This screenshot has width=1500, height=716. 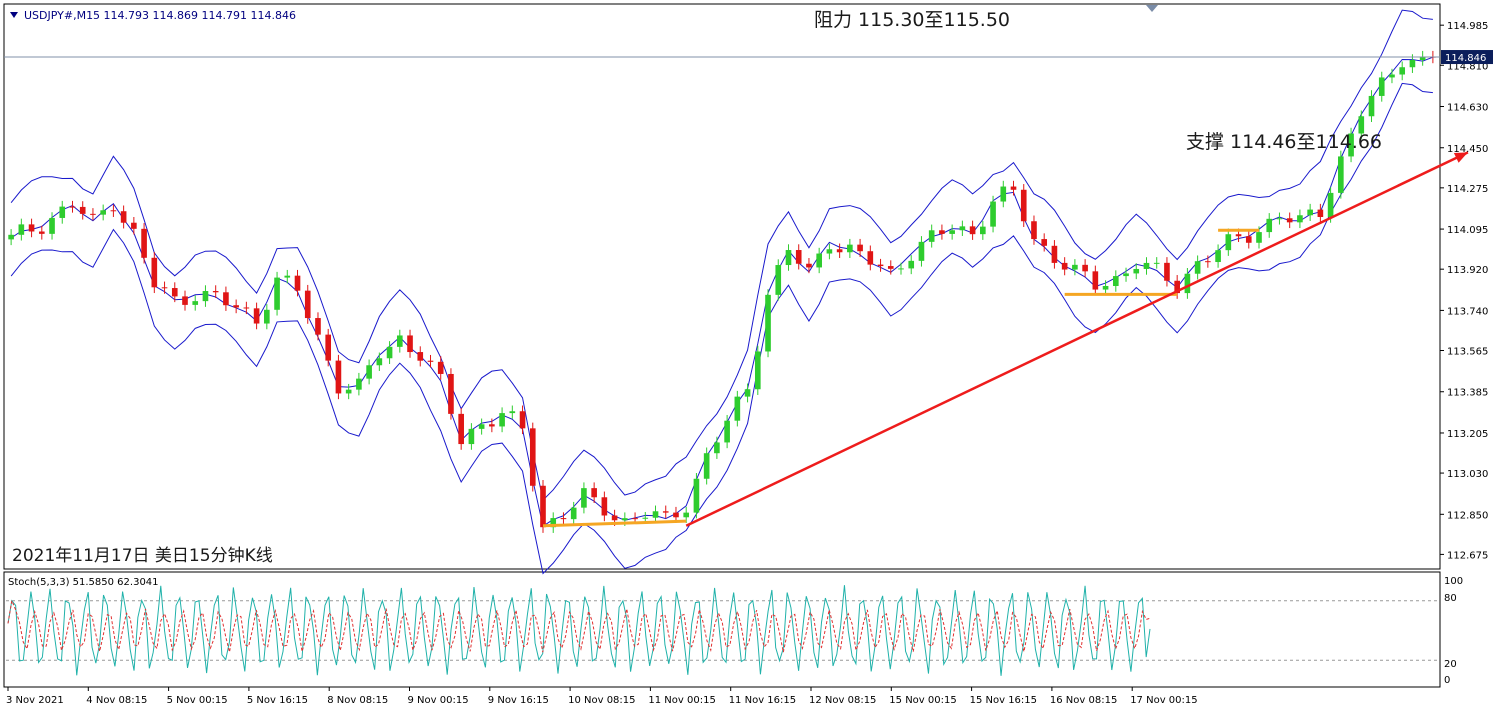 What do you see at coordinates (1467, 189) in the screenshot?
I see `price-tick-label: 114.275` at bounding box center [1467, 189].